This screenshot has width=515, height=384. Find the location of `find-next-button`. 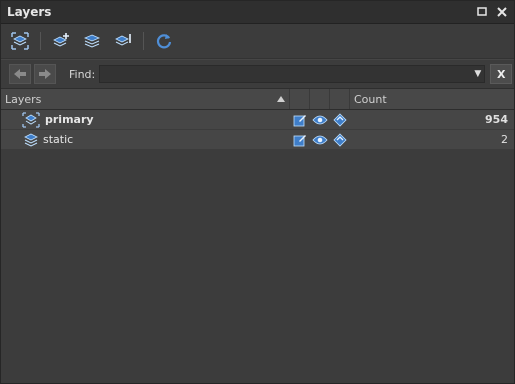

find-next-button is located at coordinates (45, 74).